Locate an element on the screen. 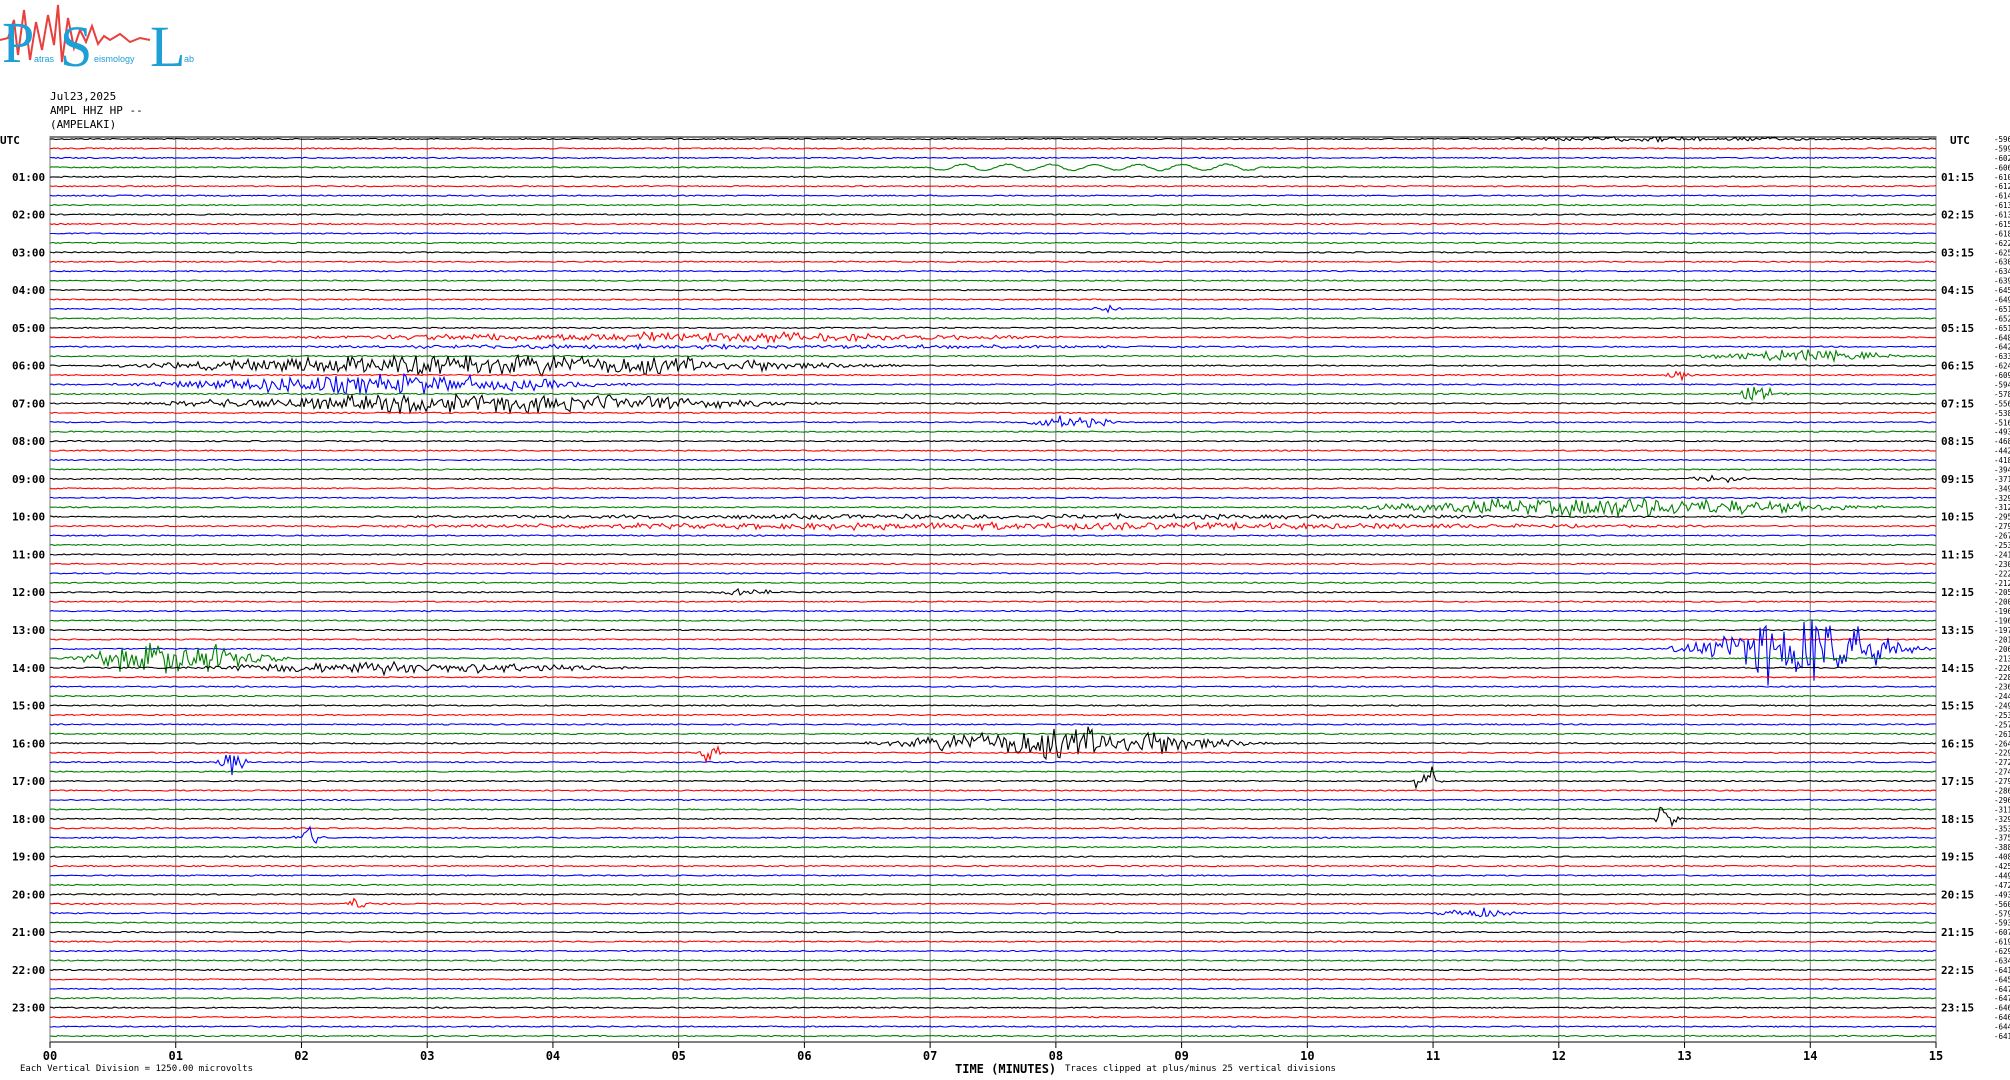 The image size is (2010, 1080). trace-offset-label: -6193 is located at coordinates (2002, 942).